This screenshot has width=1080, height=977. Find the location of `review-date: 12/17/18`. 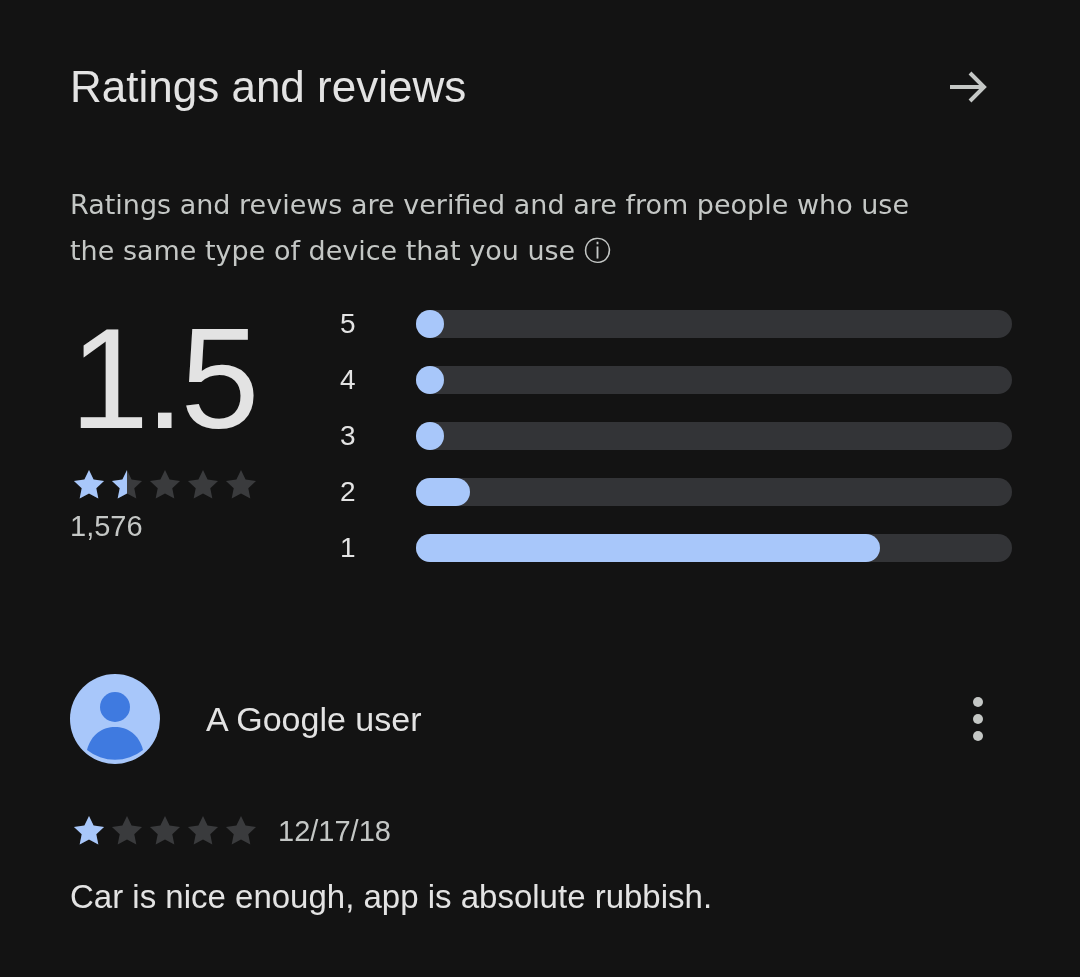

review-date: 12/17/18 is located at coordinates (334, 831).